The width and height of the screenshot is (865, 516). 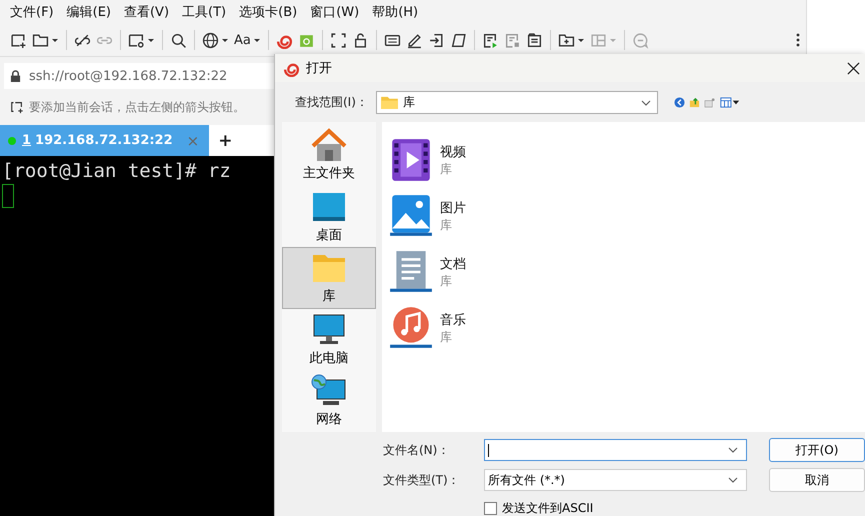 What do you see at coordinates (225, 140) in the screenshot?
I see `new-tab-button: +` at bounding box center [225, 140].